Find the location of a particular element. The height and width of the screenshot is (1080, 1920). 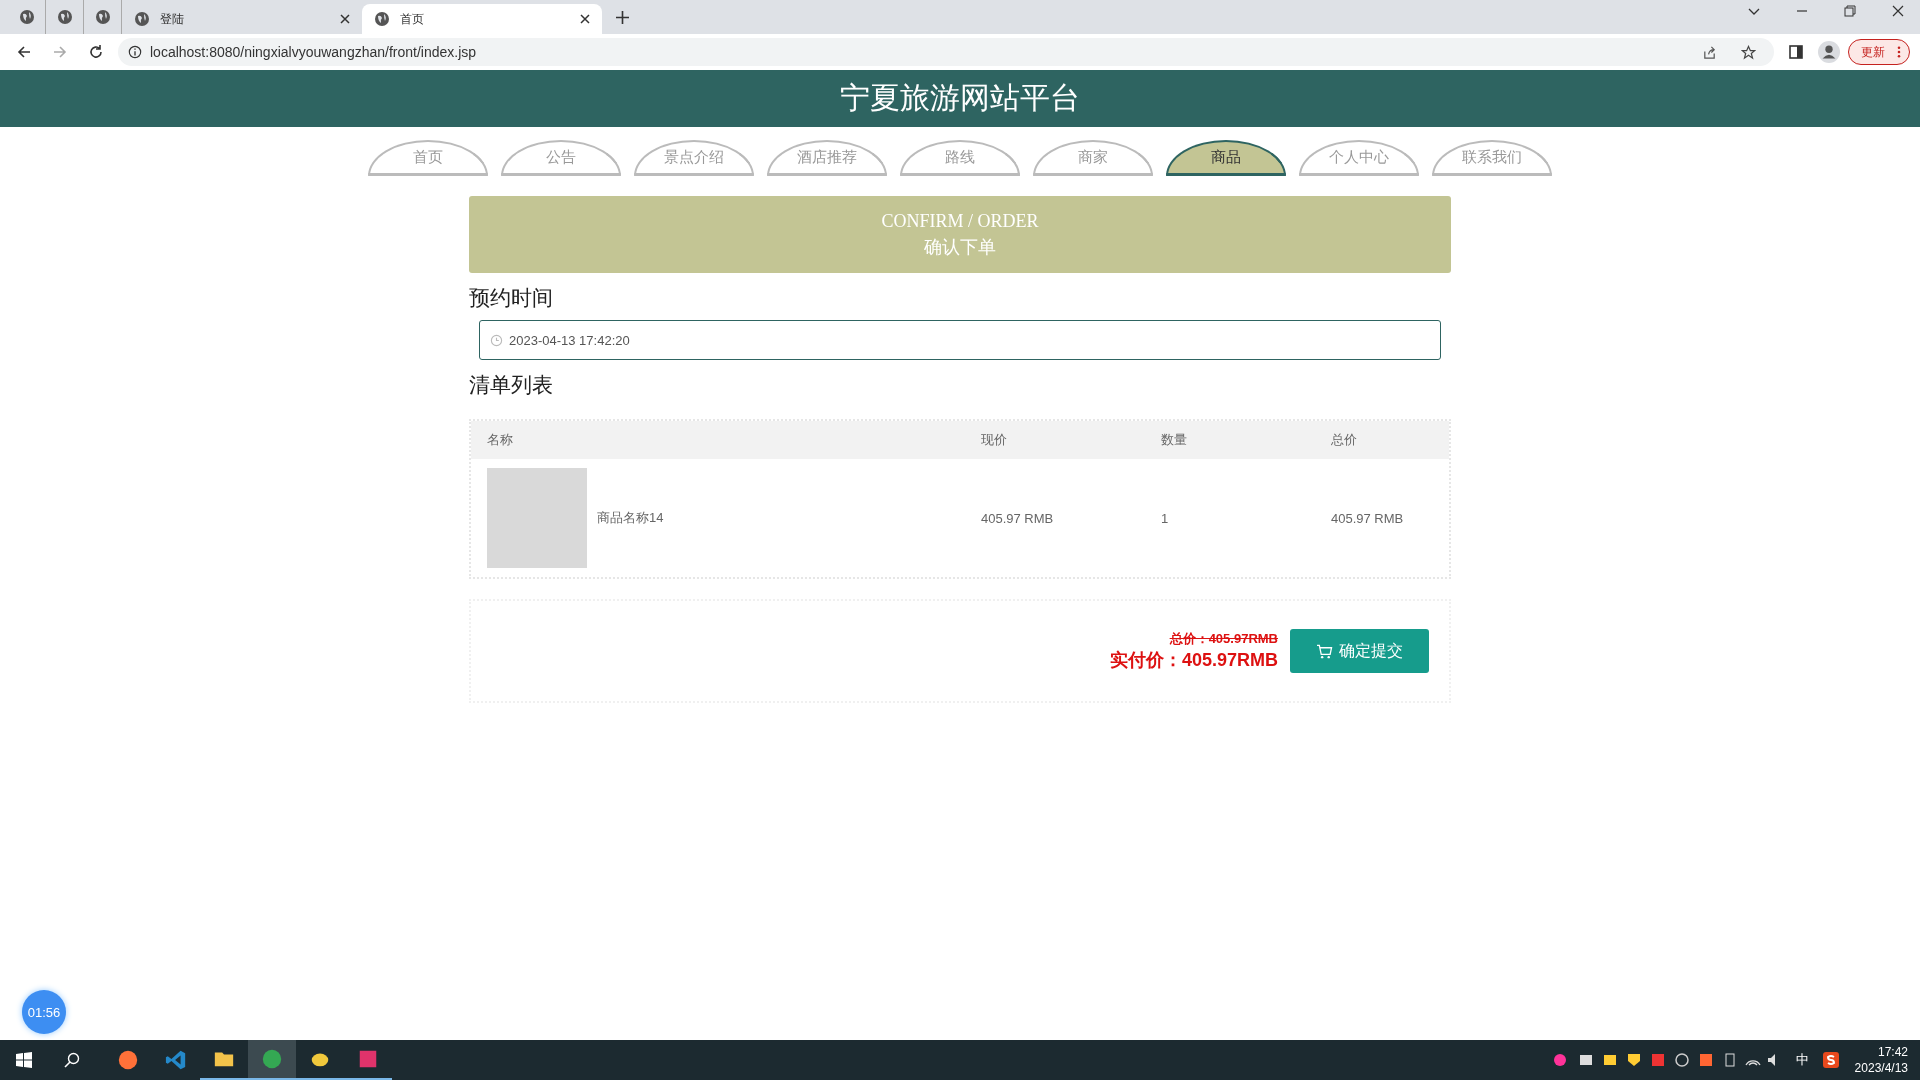

update-button: 更新 is located at coordinates (1879, 52).